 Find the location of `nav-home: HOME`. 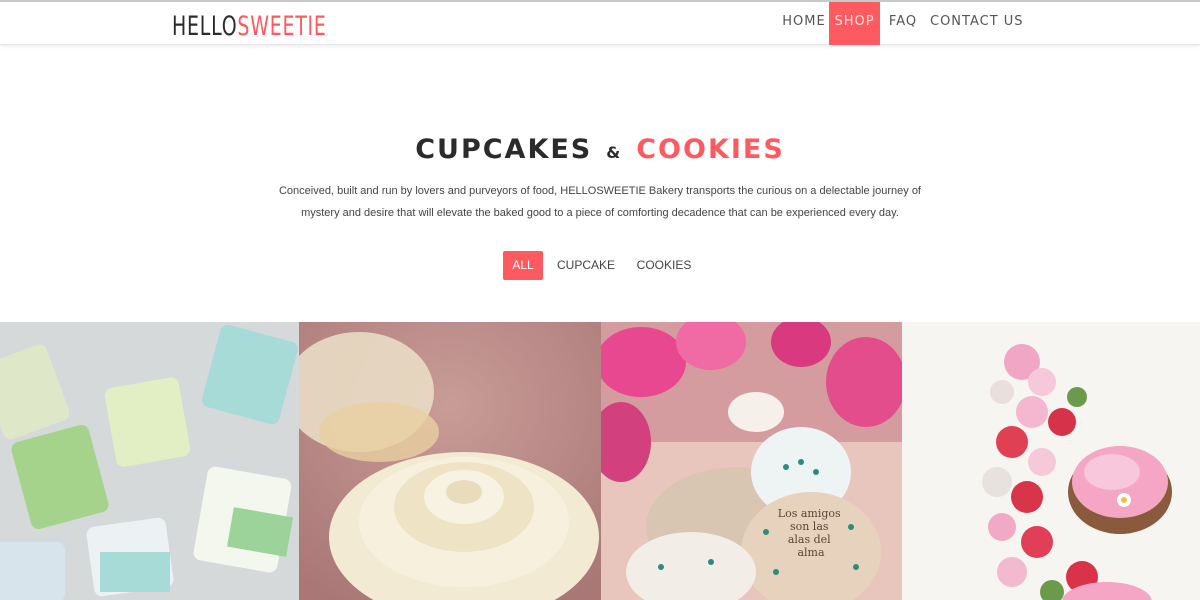

nav-home: HOME is located at coordinates (804, 23).